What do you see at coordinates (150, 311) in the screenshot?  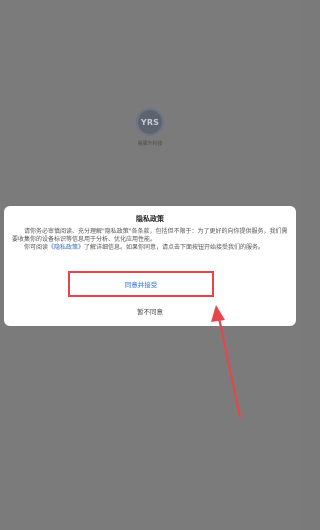 I see `disagree-button: 暂不同意` at bounding box center [150, 311].